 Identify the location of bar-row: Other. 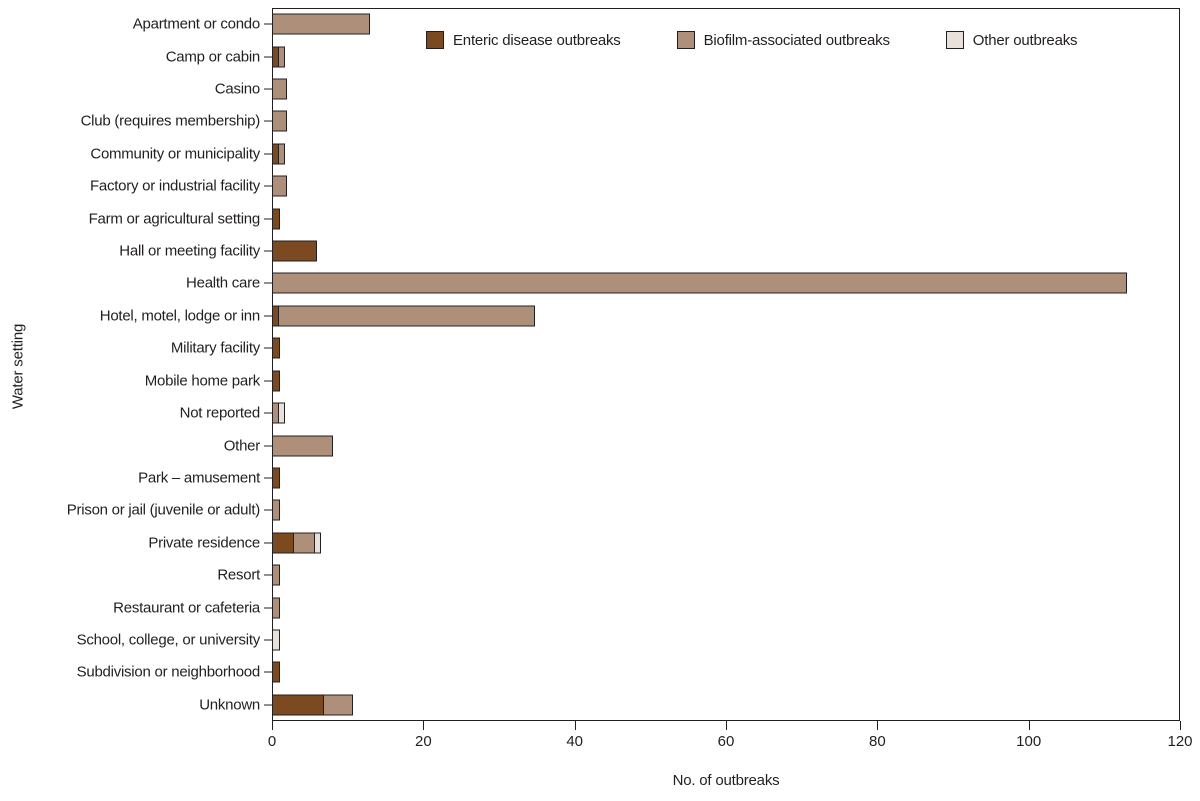
(702, 445).